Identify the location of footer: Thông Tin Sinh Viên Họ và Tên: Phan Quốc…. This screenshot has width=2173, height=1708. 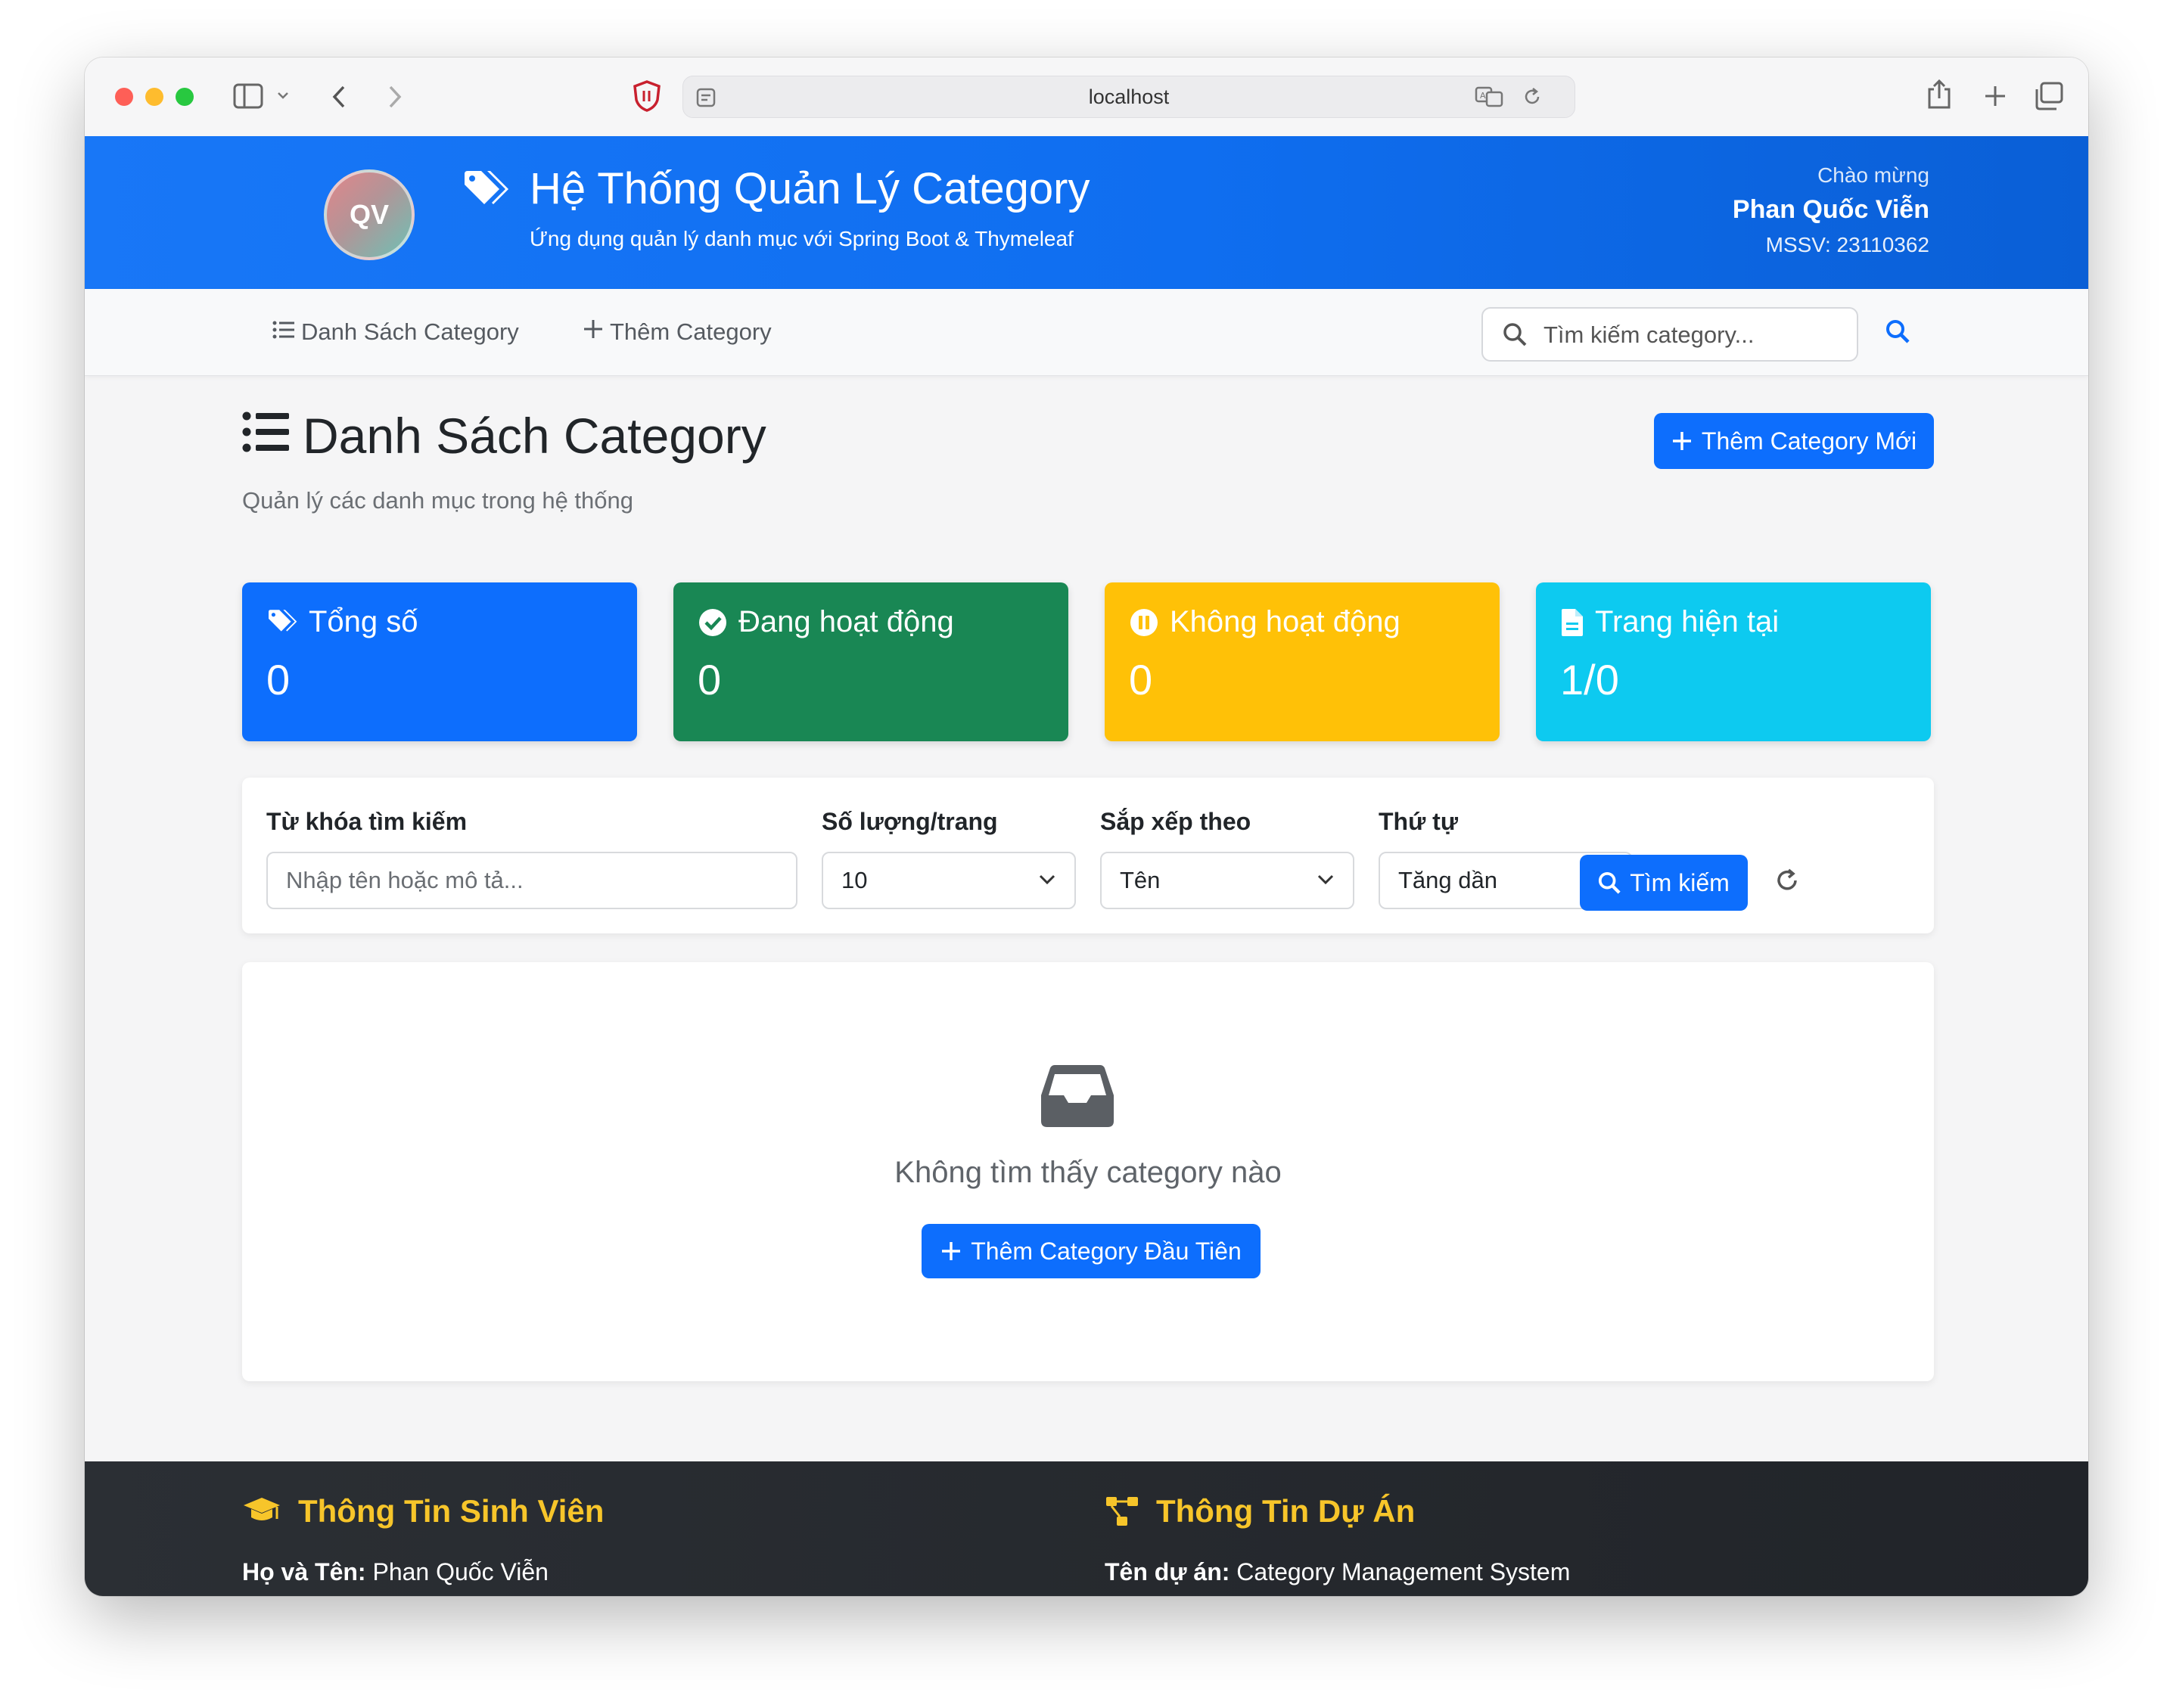
(1086, 1528).